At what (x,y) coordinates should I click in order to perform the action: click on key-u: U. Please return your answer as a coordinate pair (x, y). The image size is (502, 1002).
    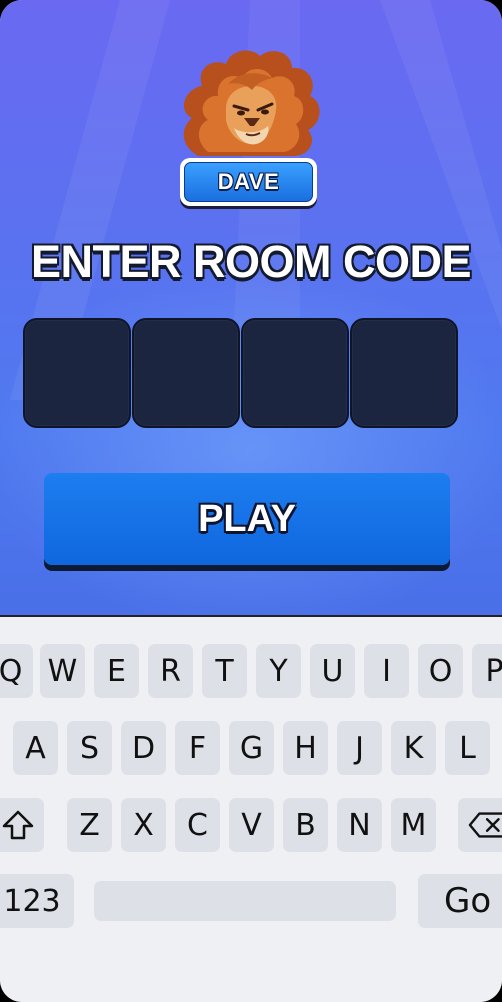
    Looking at the image, I should click on (332, 671).